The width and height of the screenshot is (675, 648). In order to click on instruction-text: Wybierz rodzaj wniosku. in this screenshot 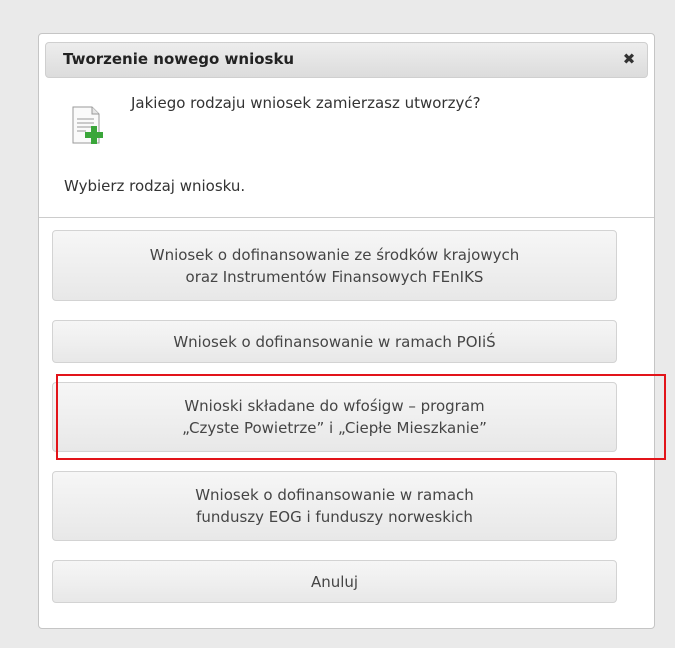, I will do `click(155, 186)`.